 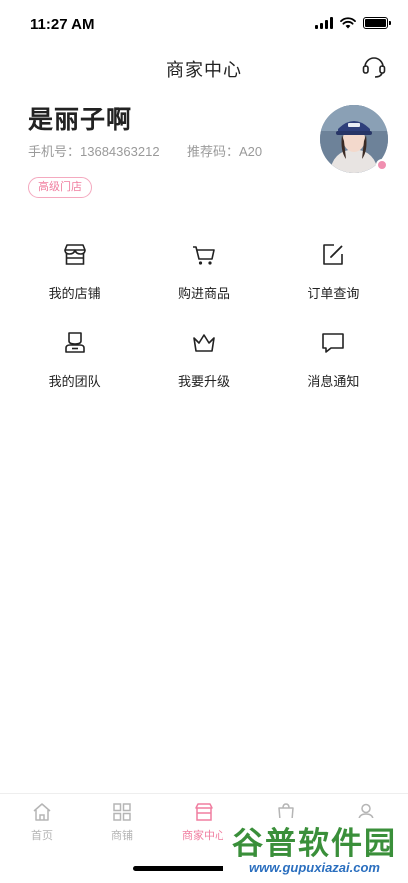 What do you see at coordinates (74, 293) in the screenshot?
I see `menu-item-label: 我的店铺` at bounding box center [74, 293].